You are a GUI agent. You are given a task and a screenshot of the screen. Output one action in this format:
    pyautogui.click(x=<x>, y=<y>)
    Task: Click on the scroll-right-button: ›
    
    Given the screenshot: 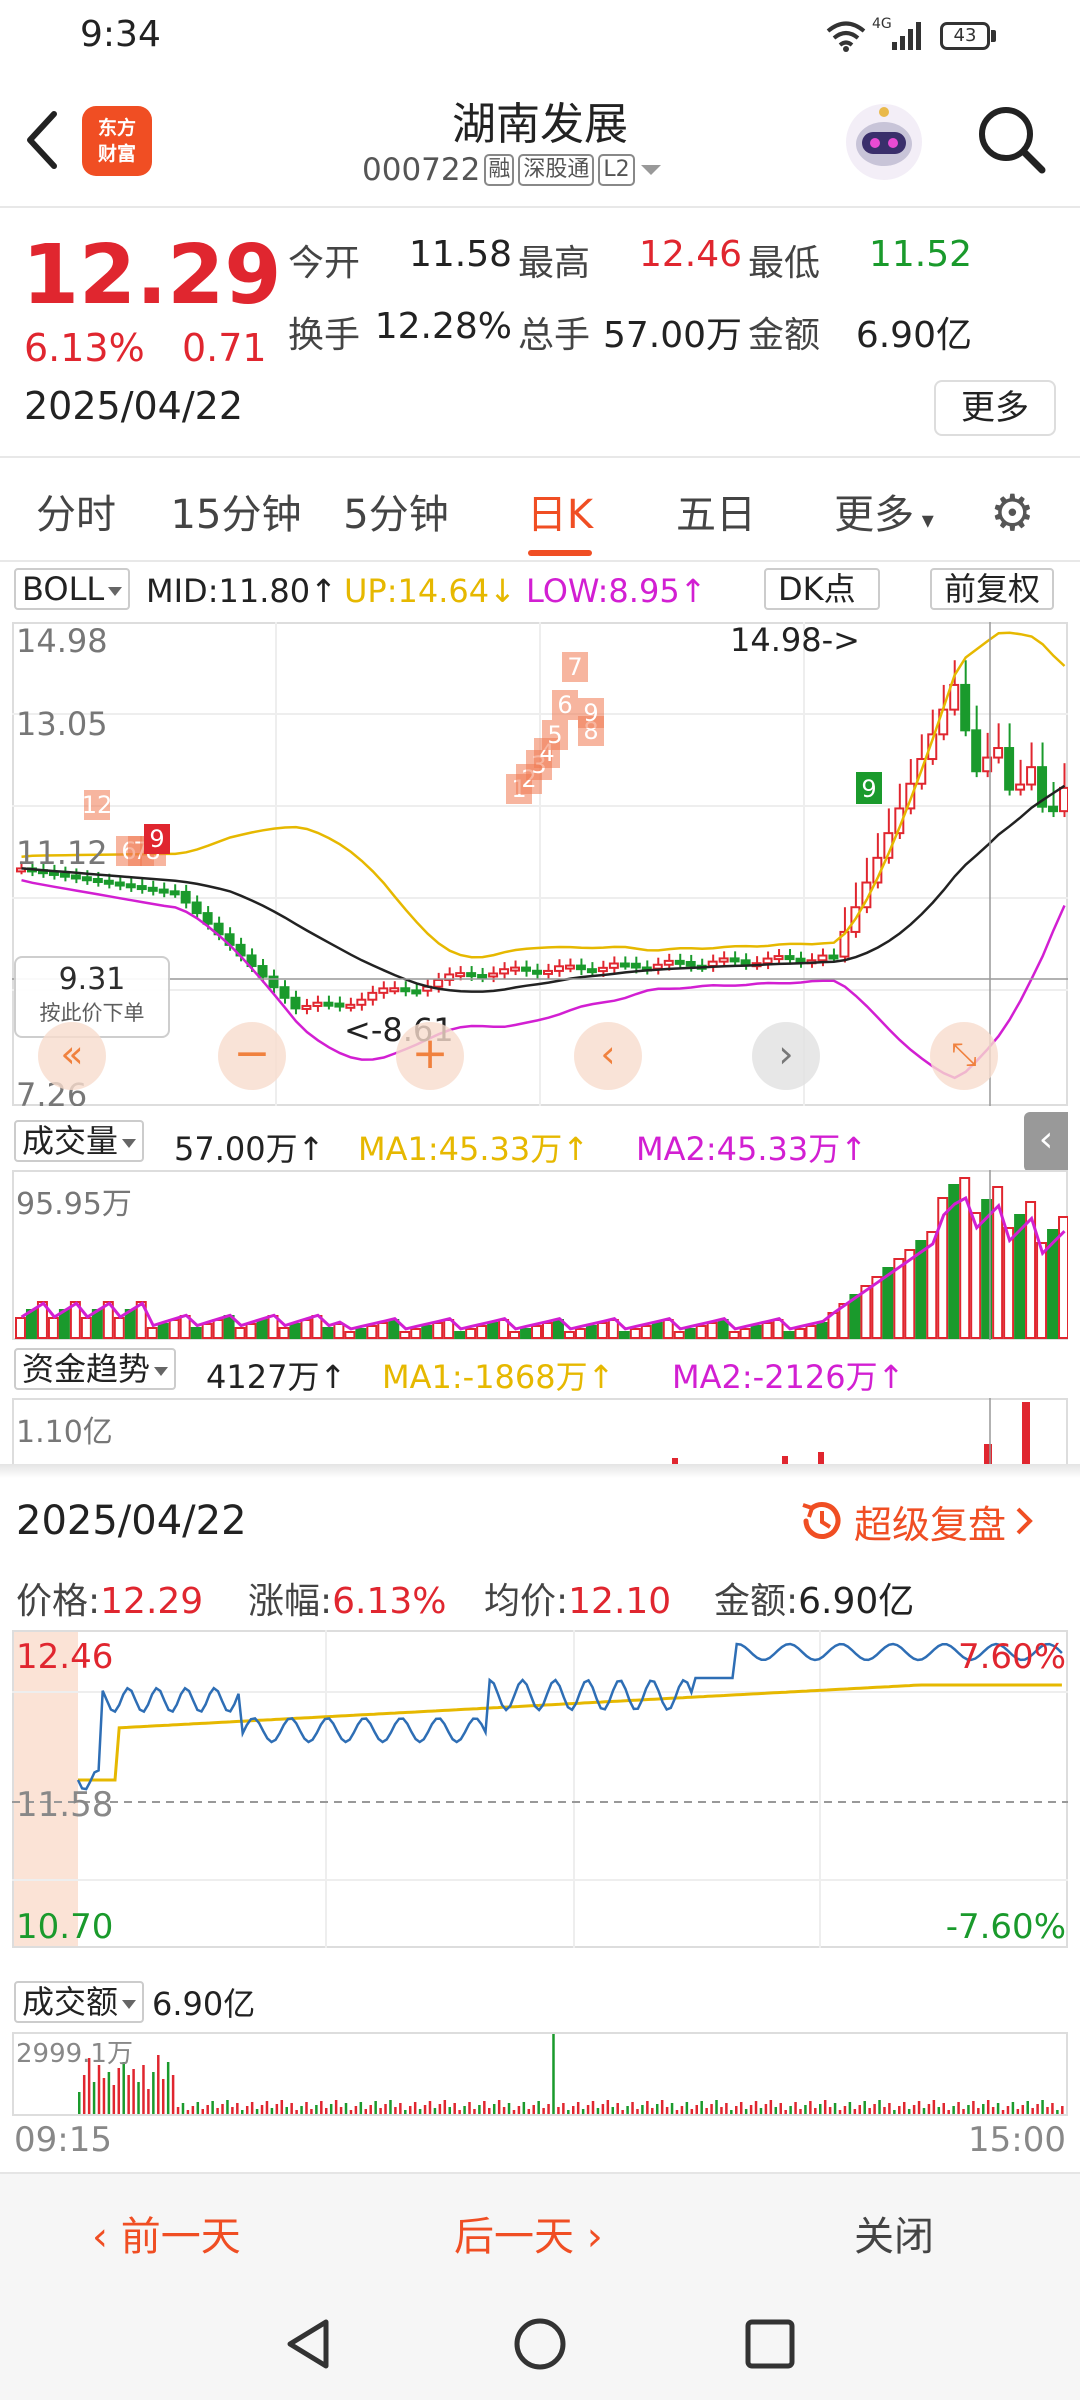 What is the action you would take?
    pyautogui.click(x=786, y=1056)
    